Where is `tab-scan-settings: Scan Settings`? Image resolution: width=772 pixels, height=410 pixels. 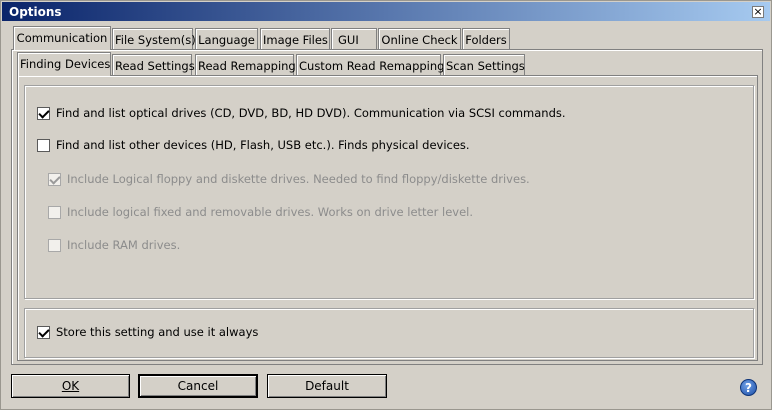 tab-scan-settings: Scan Settings is located at coordinates (484, 64).